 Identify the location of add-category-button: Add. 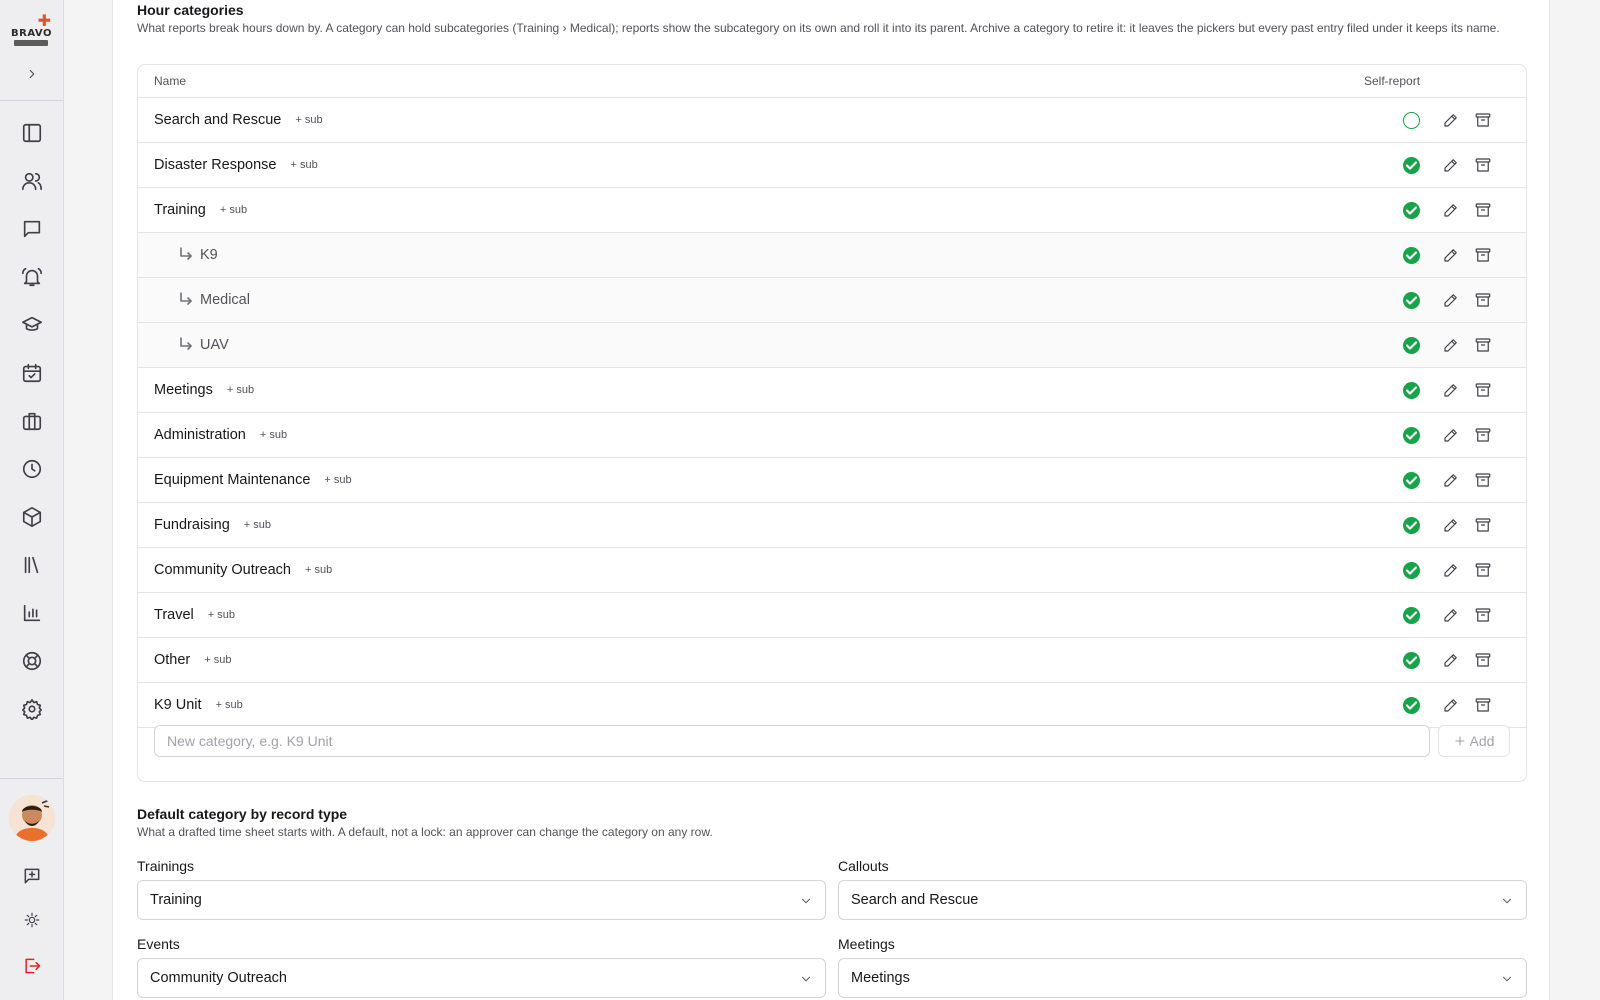
(1474, 741).